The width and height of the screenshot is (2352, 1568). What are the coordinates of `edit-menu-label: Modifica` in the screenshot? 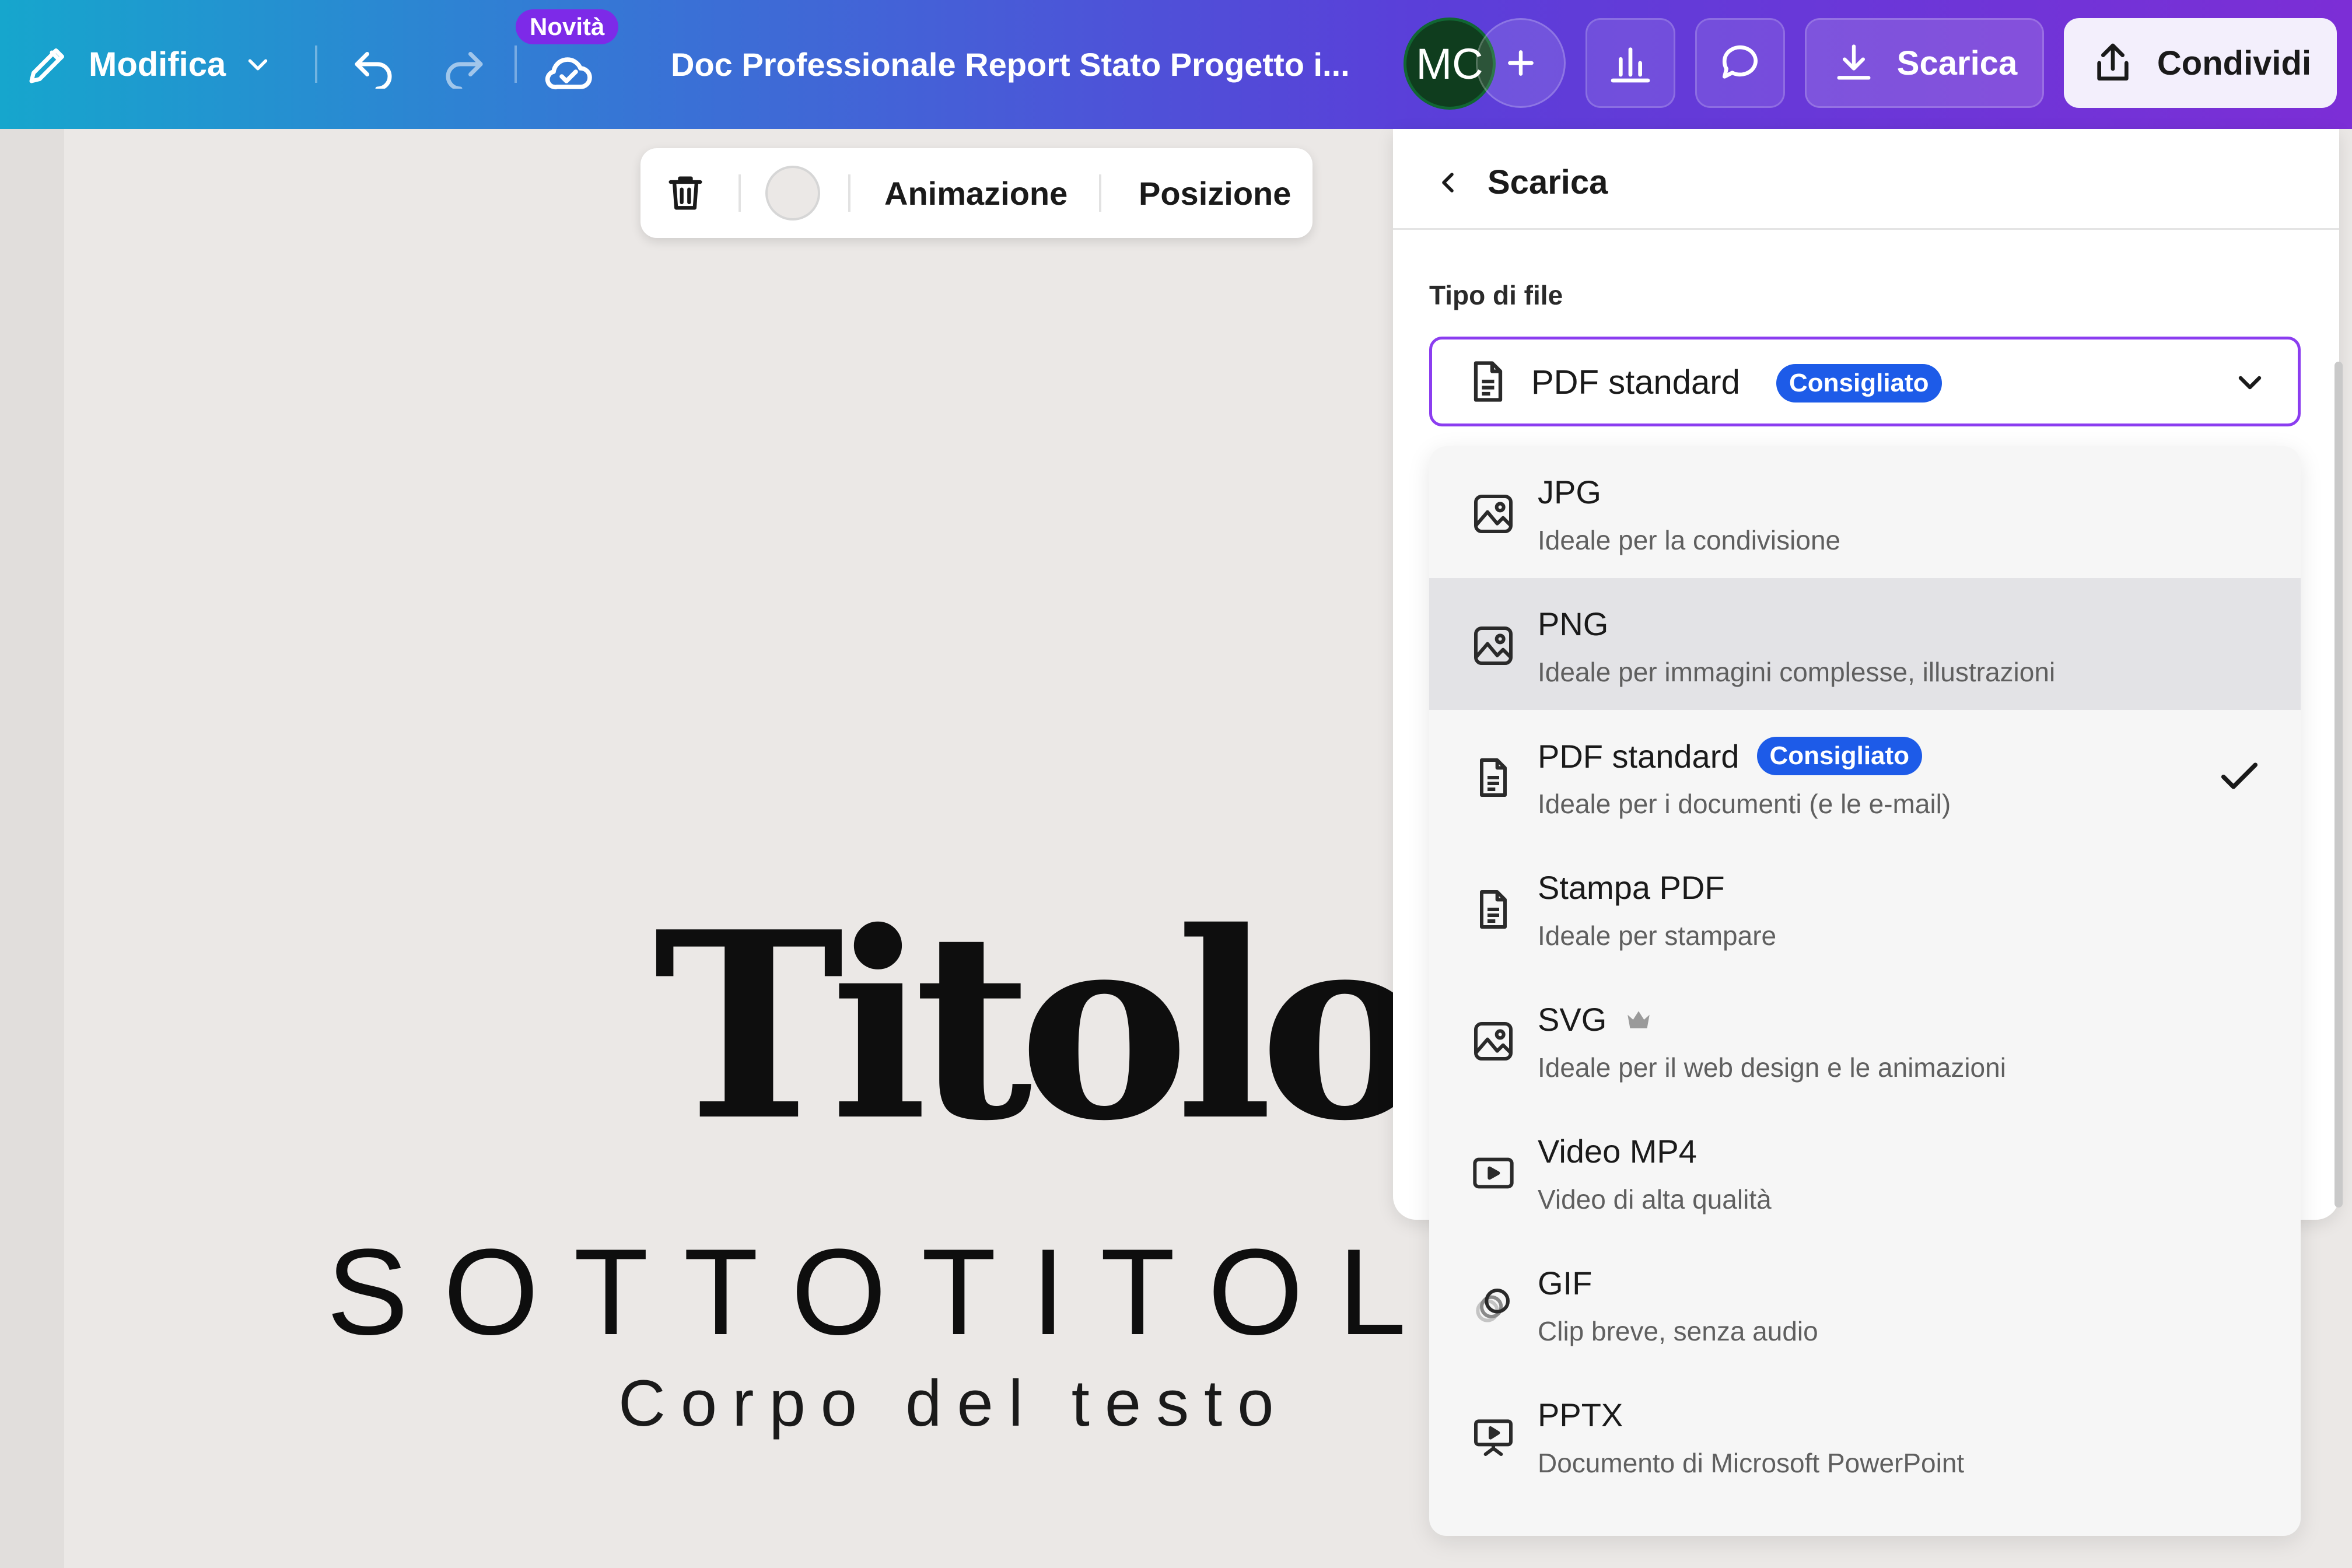 It's located at (157, 64).